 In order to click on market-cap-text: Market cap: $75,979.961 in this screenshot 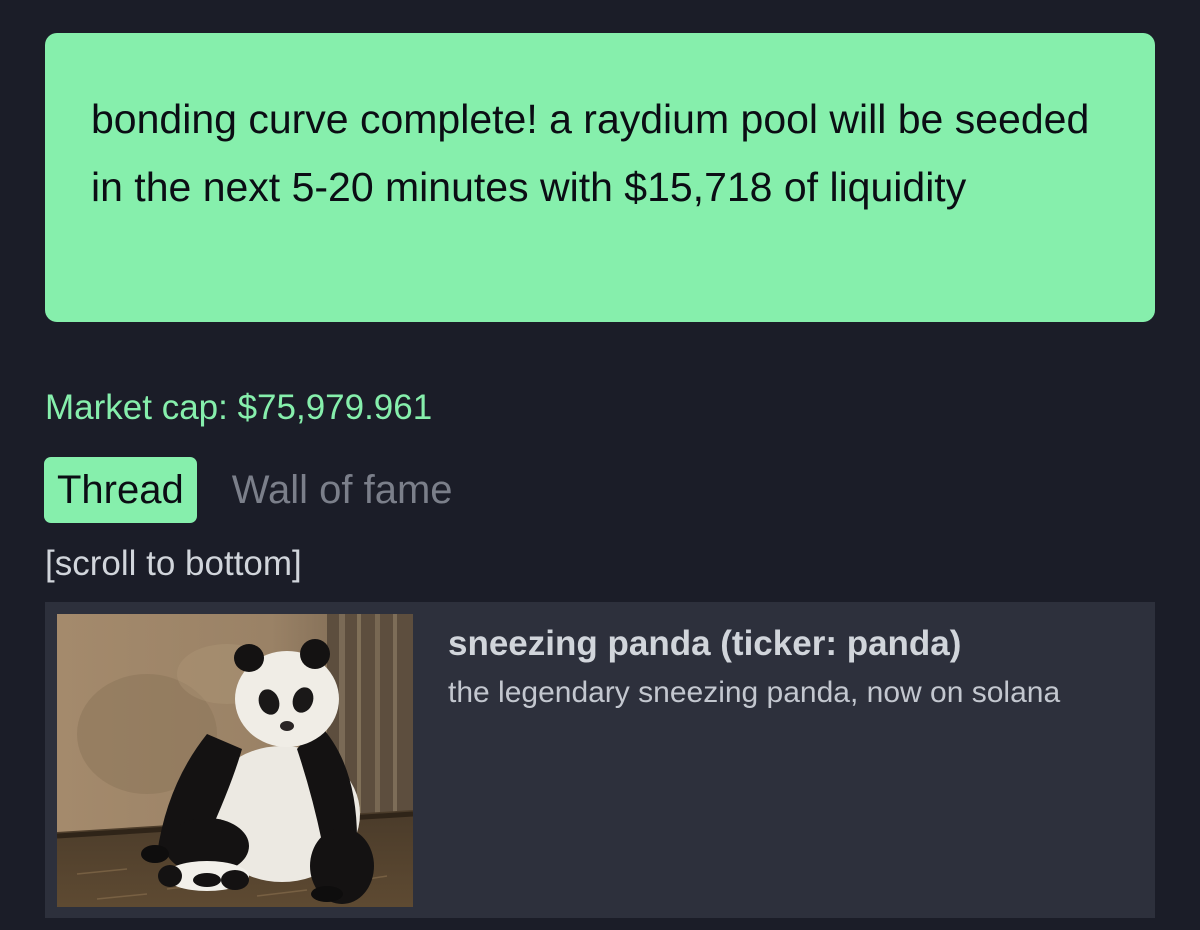, I will do `click(239, 407)`.